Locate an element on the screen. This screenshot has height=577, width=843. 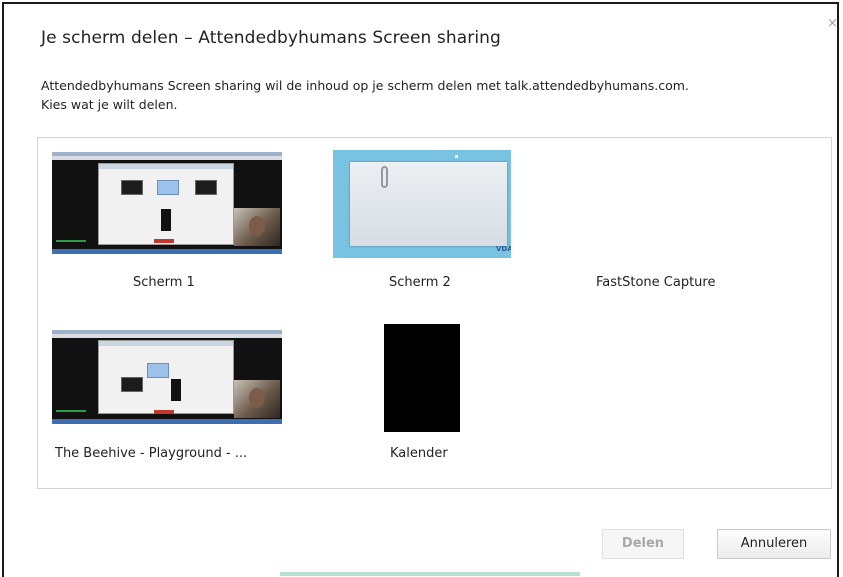
desktop-dot is located at coordinates (456, 156).